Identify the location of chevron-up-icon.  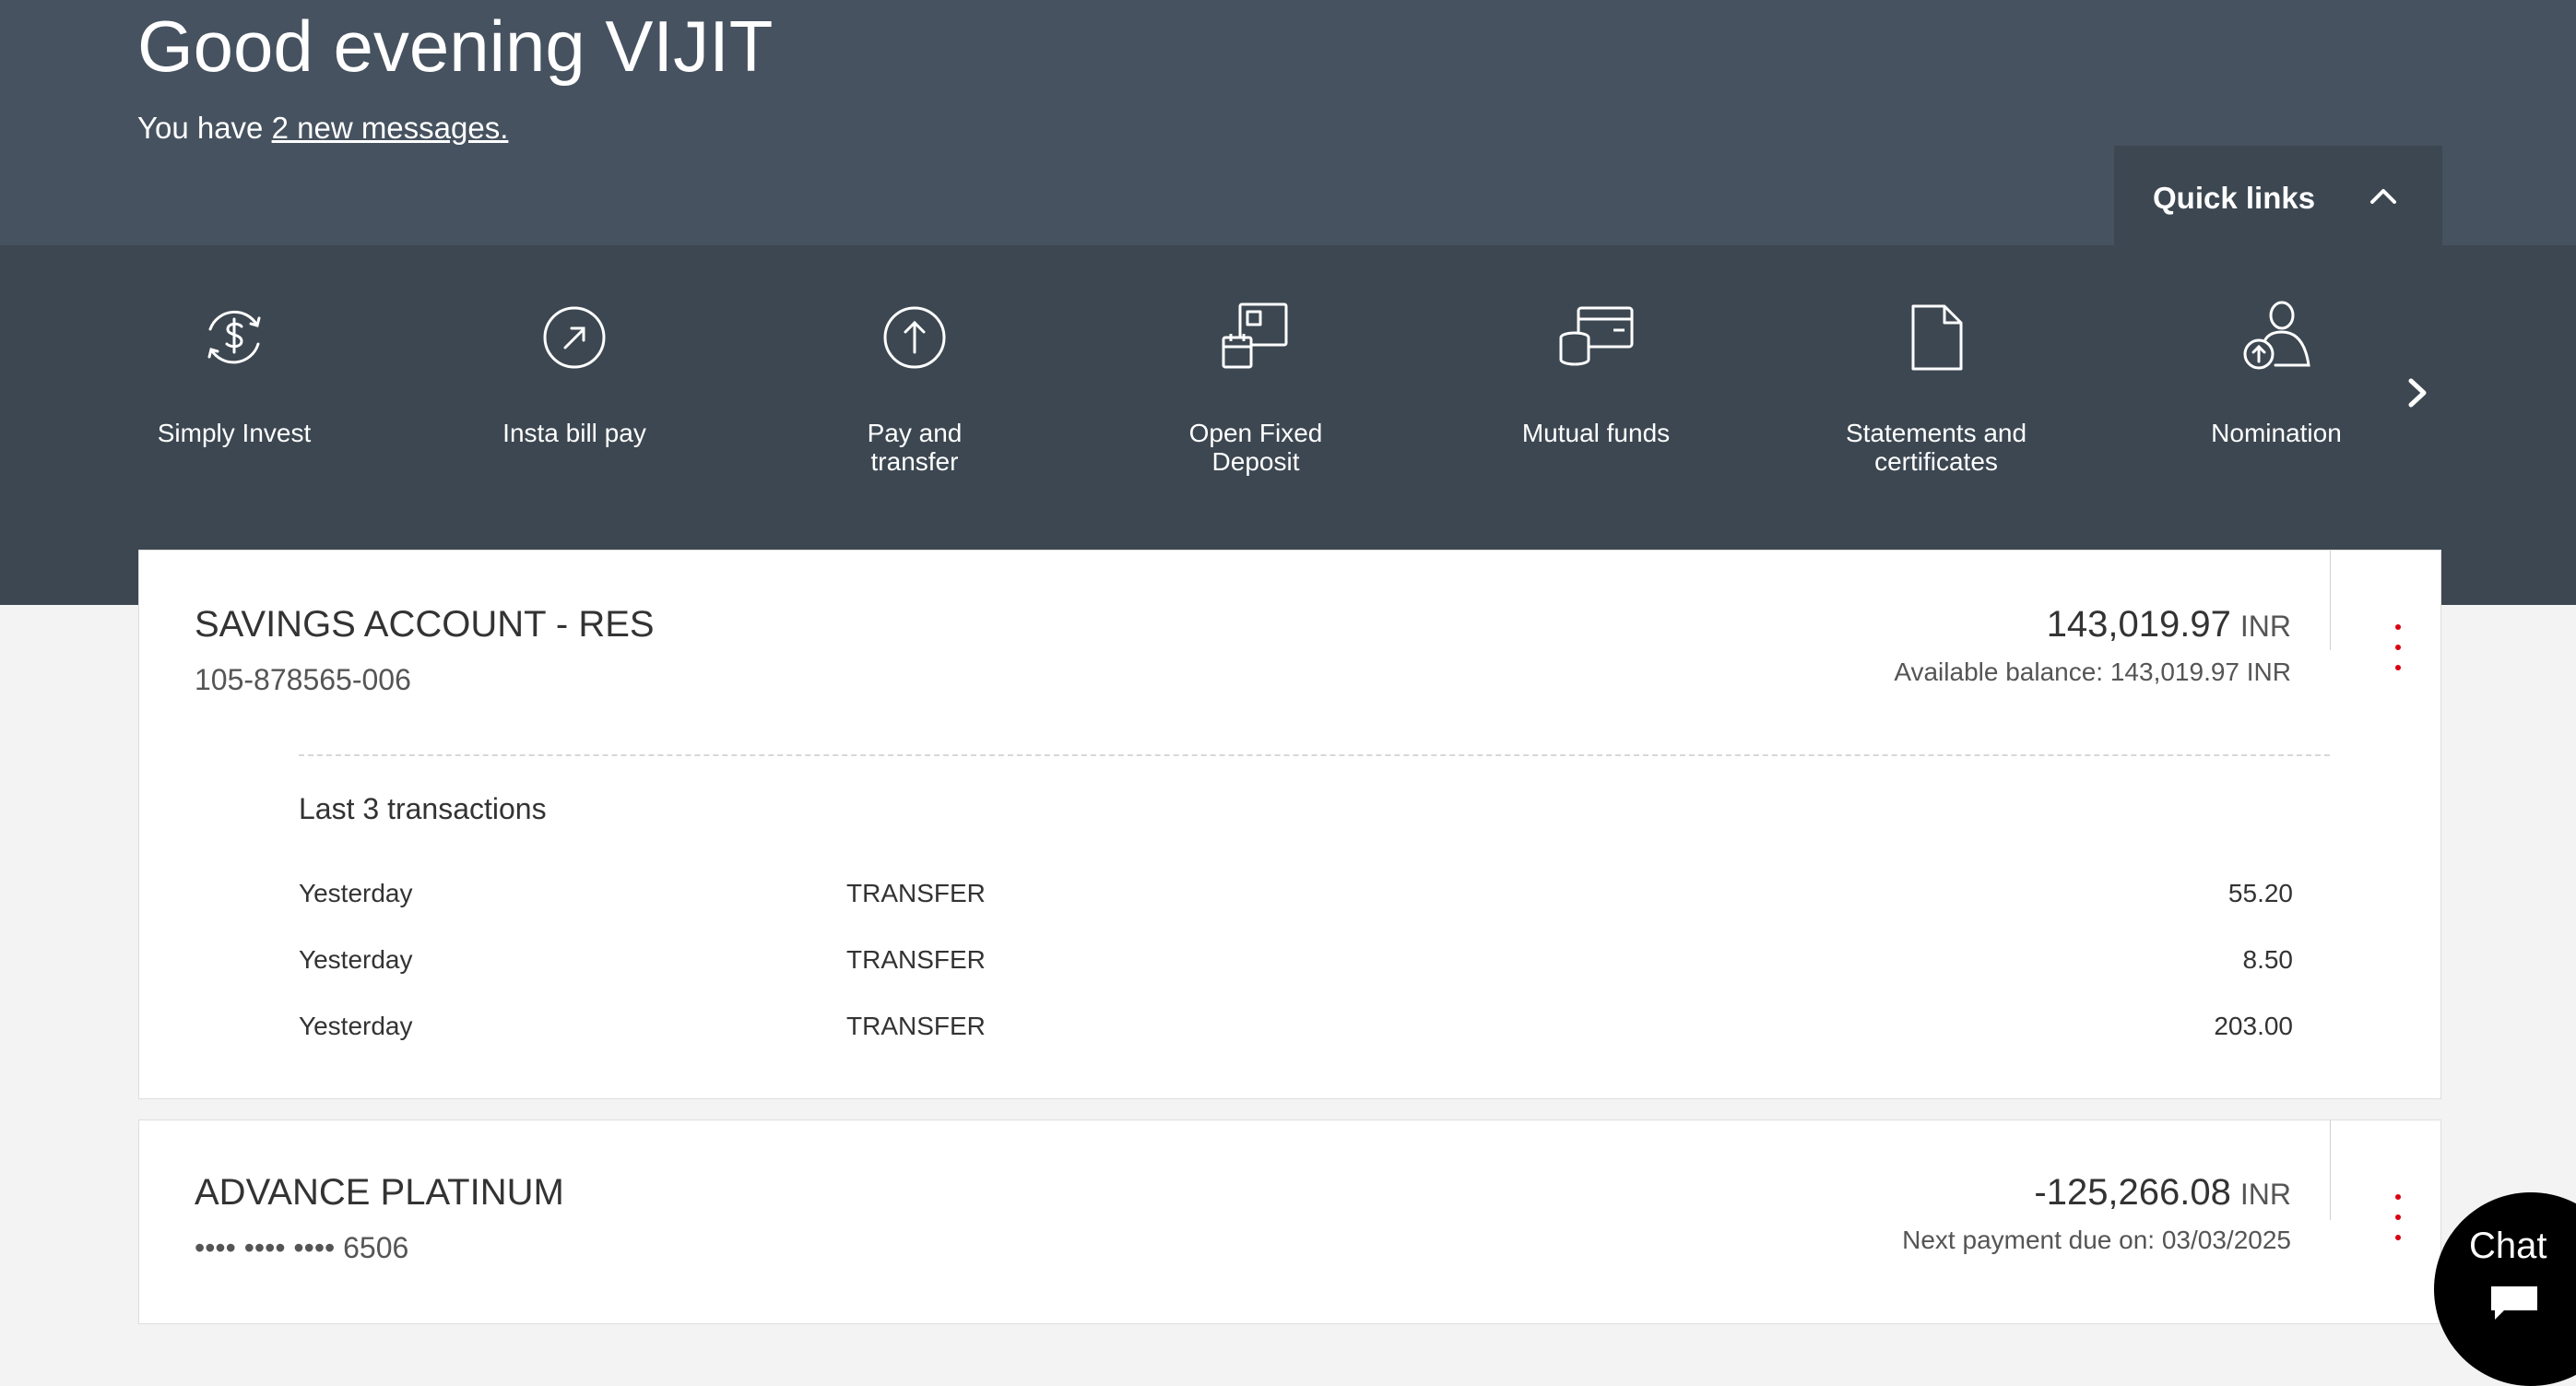
(2383, 197).